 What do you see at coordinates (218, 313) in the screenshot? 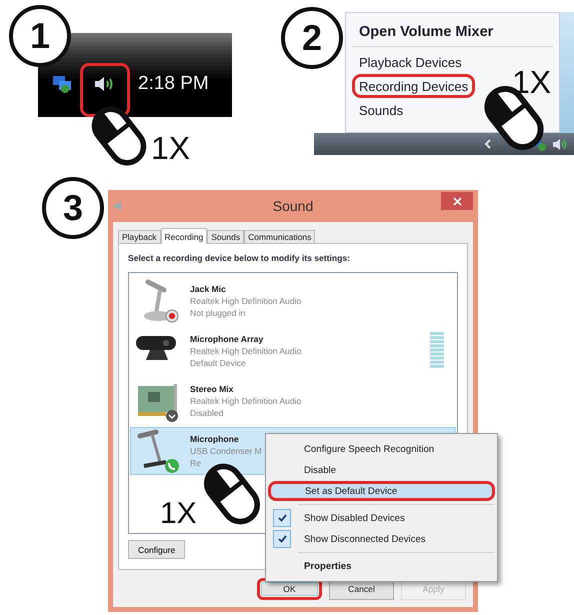
I see `device-status: Not plugged in` at bounding box center [218, 313].